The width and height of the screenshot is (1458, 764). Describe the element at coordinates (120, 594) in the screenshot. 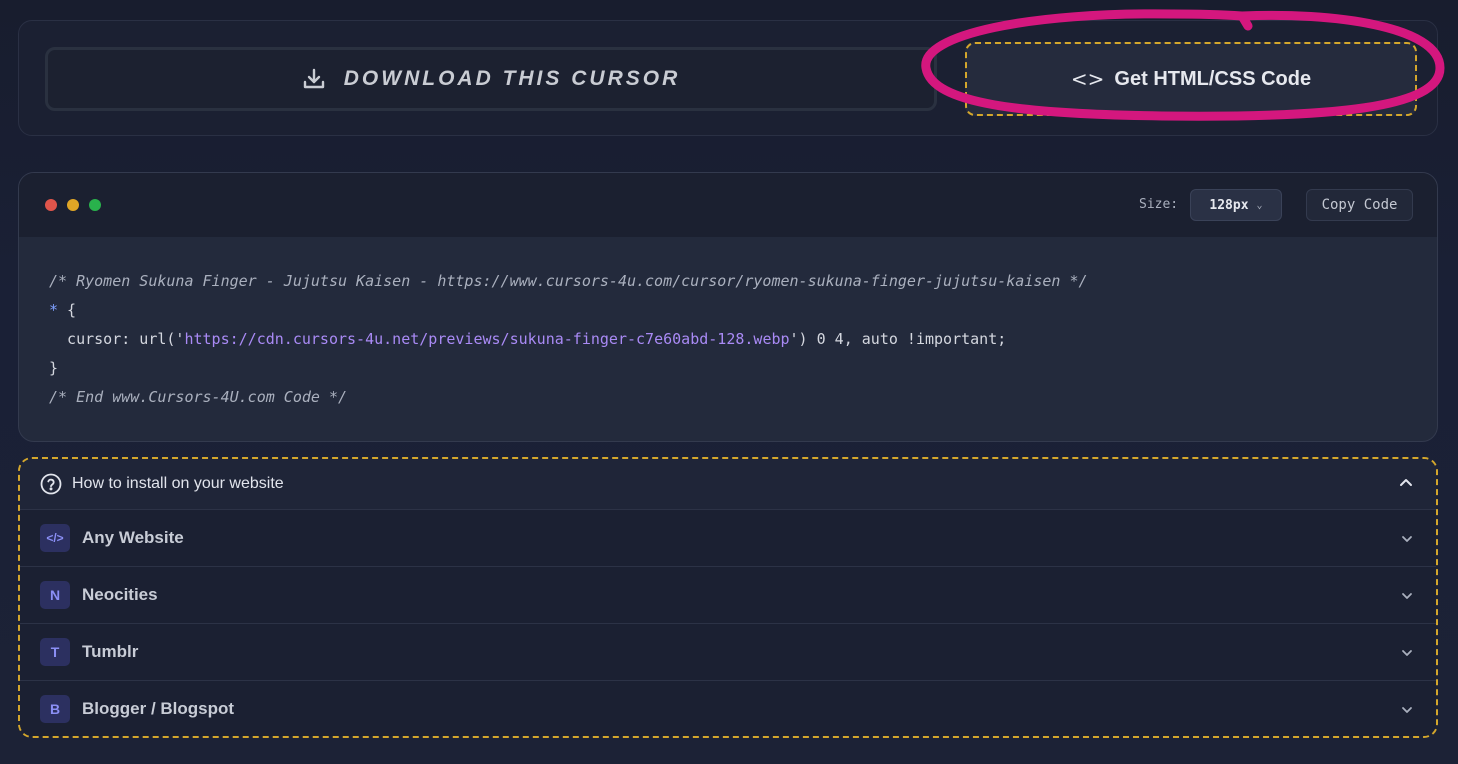

I see `install-item-label: Neocities` at that location.